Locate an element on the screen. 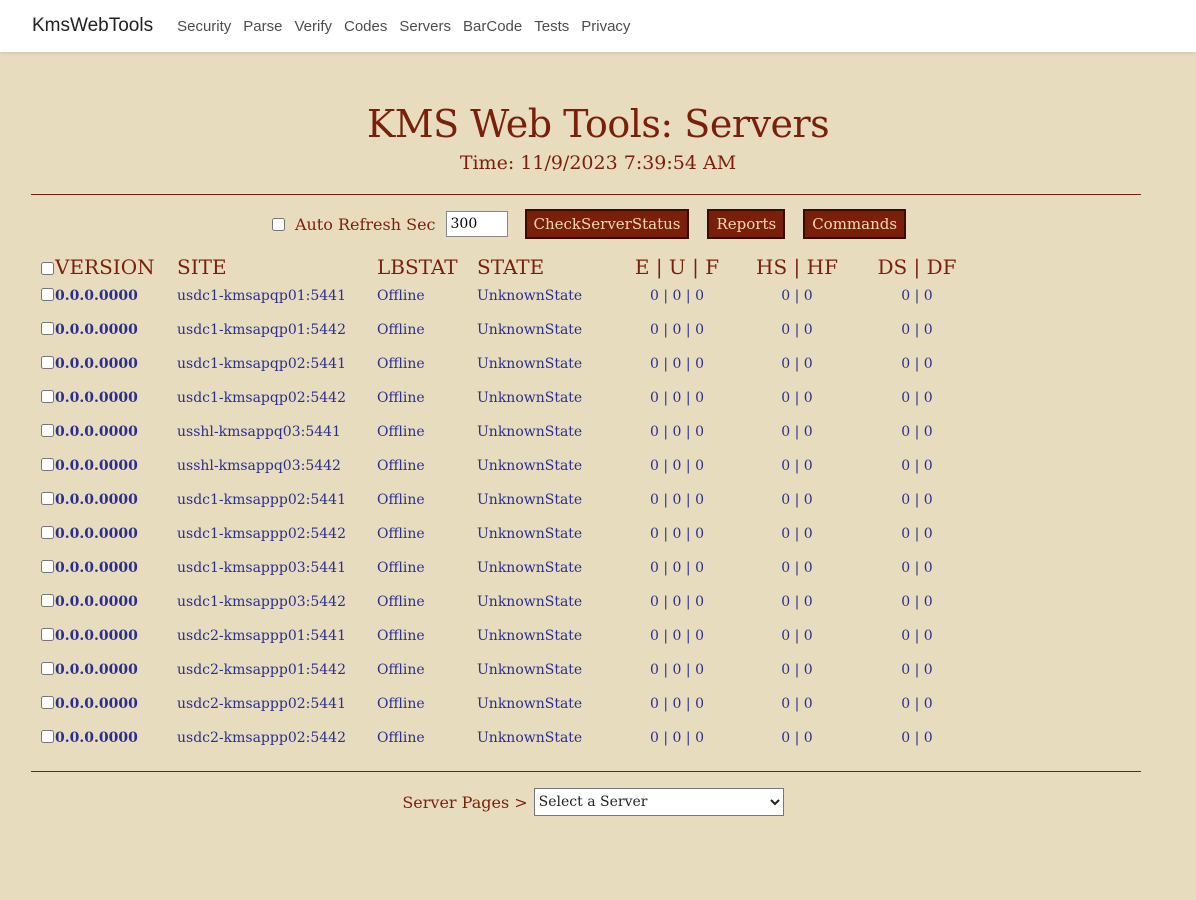 This screenshot has height=900, width=1196. site-link: usdc2-kmsappp02:5441 is located at coordinates (261, 704).